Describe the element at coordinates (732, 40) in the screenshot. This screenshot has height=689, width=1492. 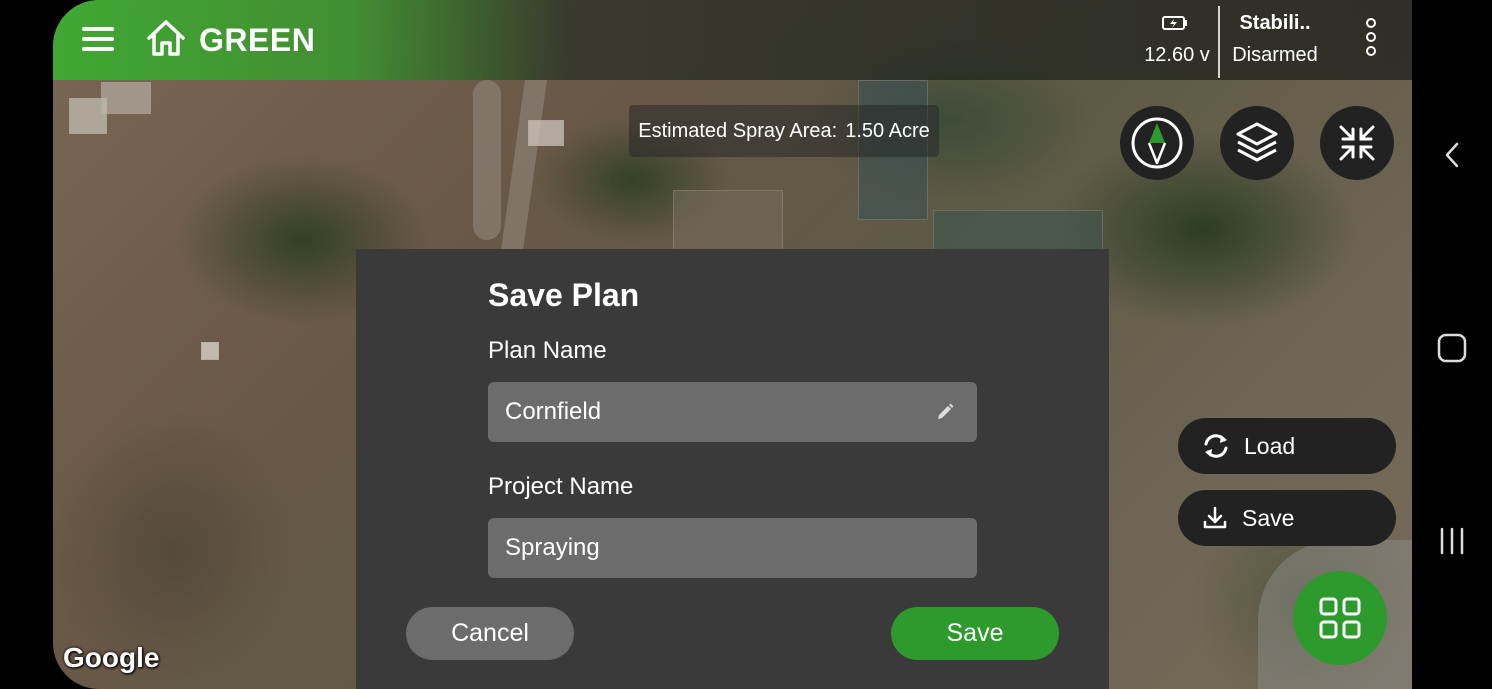
I see `top-bar: GREEN 12.60 v Stabili.. Disarmed` at that location.